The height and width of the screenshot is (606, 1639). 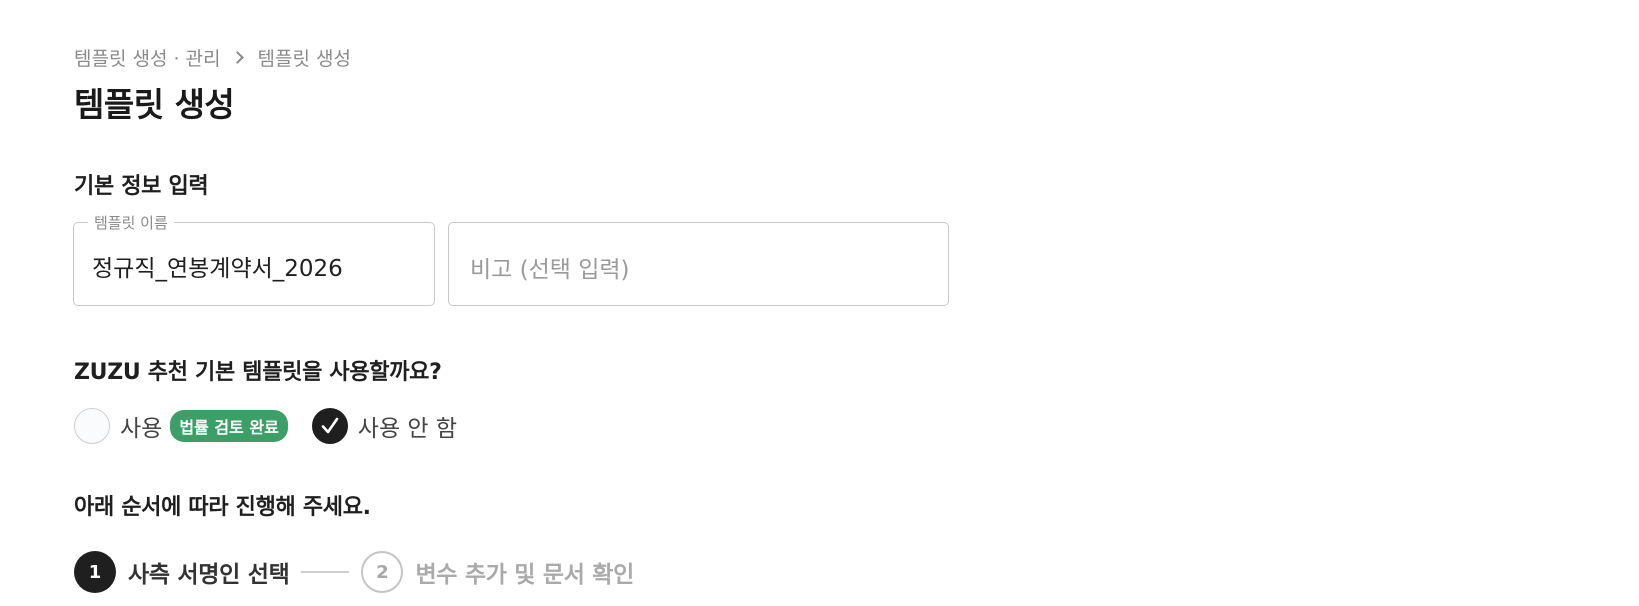 What do you see at coordinates (154, 104) in the screenshot?
I see `page-title: 템플릿 생성` at bounding box center [154, 104].